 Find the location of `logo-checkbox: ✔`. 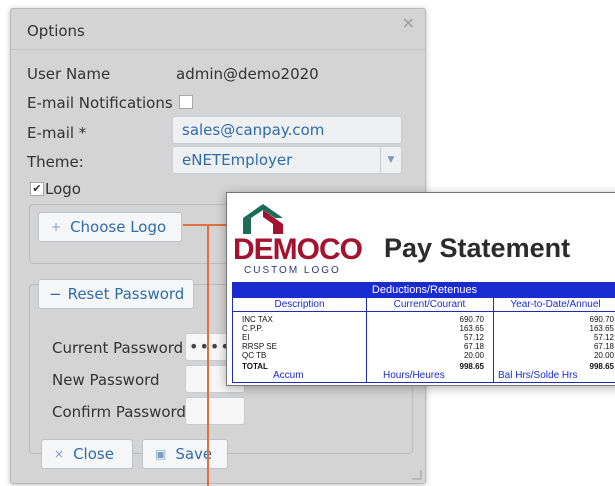

logo-checkbox: ✔ is located at coordinates (37, 189).